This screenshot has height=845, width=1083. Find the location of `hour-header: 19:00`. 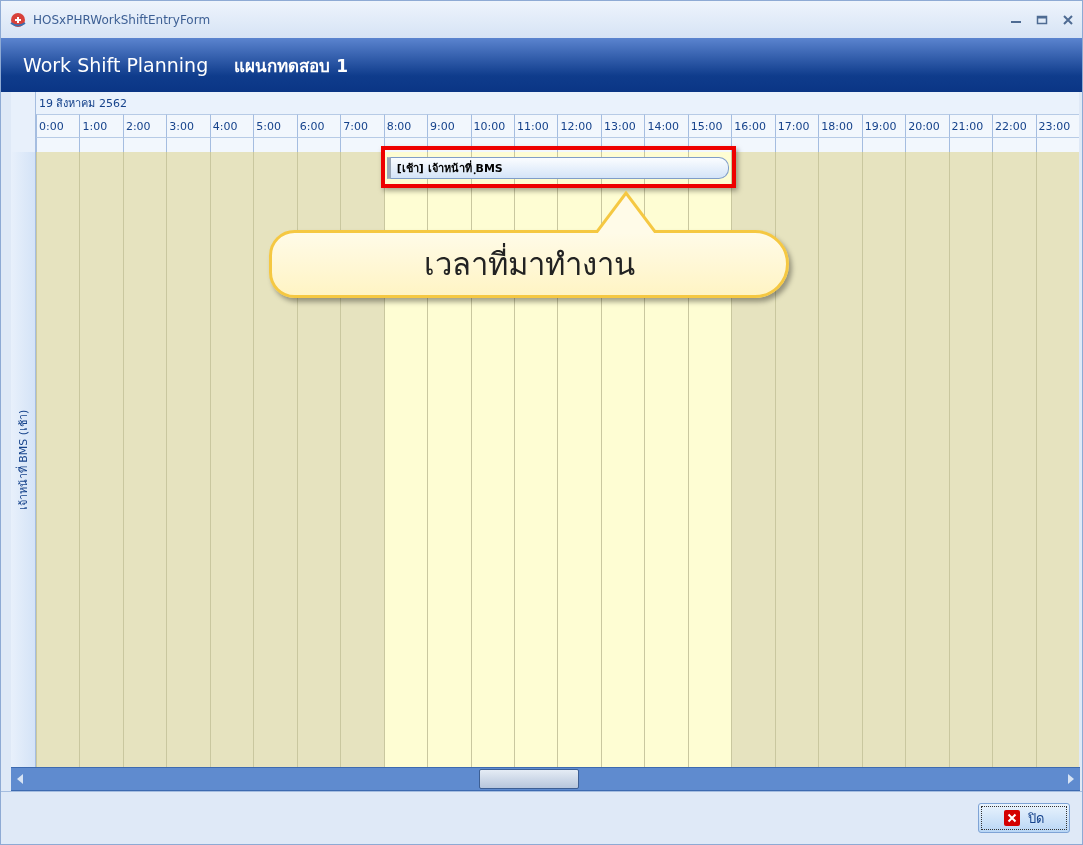

hour-header: 19:00 is located at coordinates (883, 125).